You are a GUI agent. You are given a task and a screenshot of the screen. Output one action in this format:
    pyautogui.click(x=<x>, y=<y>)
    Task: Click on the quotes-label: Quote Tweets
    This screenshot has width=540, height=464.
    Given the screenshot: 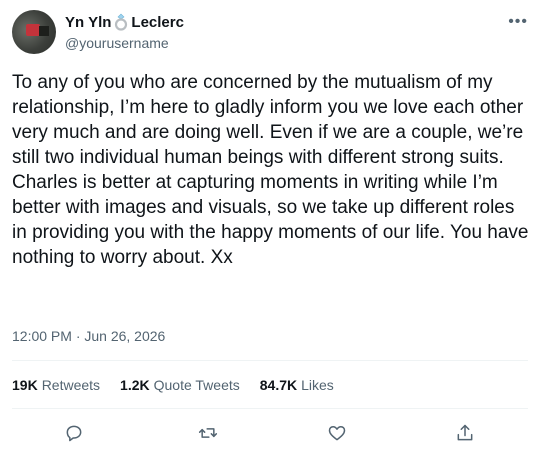 What is the action you would take?
    pyautogui.click(x=196, y=385)
    